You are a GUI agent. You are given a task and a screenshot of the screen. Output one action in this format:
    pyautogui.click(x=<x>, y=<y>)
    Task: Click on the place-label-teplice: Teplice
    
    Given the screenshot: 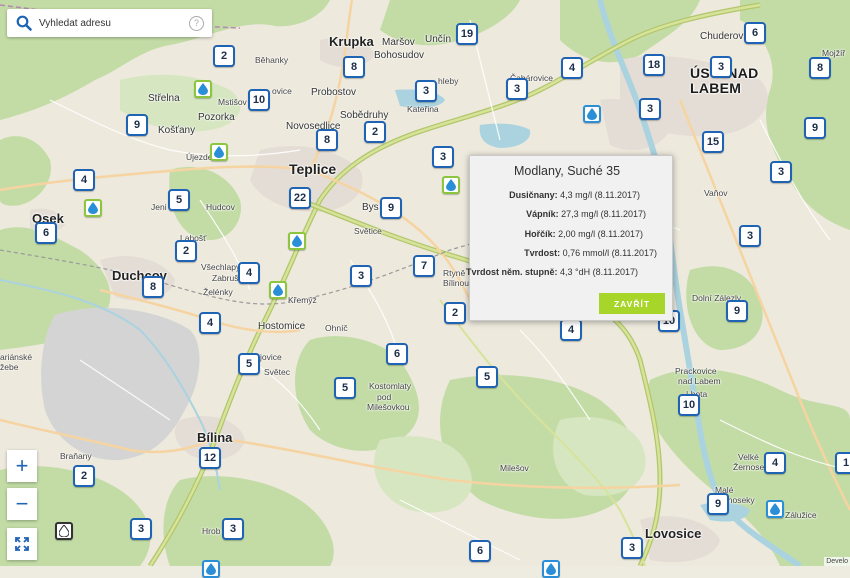 What is the action you would take?
    pyautogui.click(x=313, y=169)
    